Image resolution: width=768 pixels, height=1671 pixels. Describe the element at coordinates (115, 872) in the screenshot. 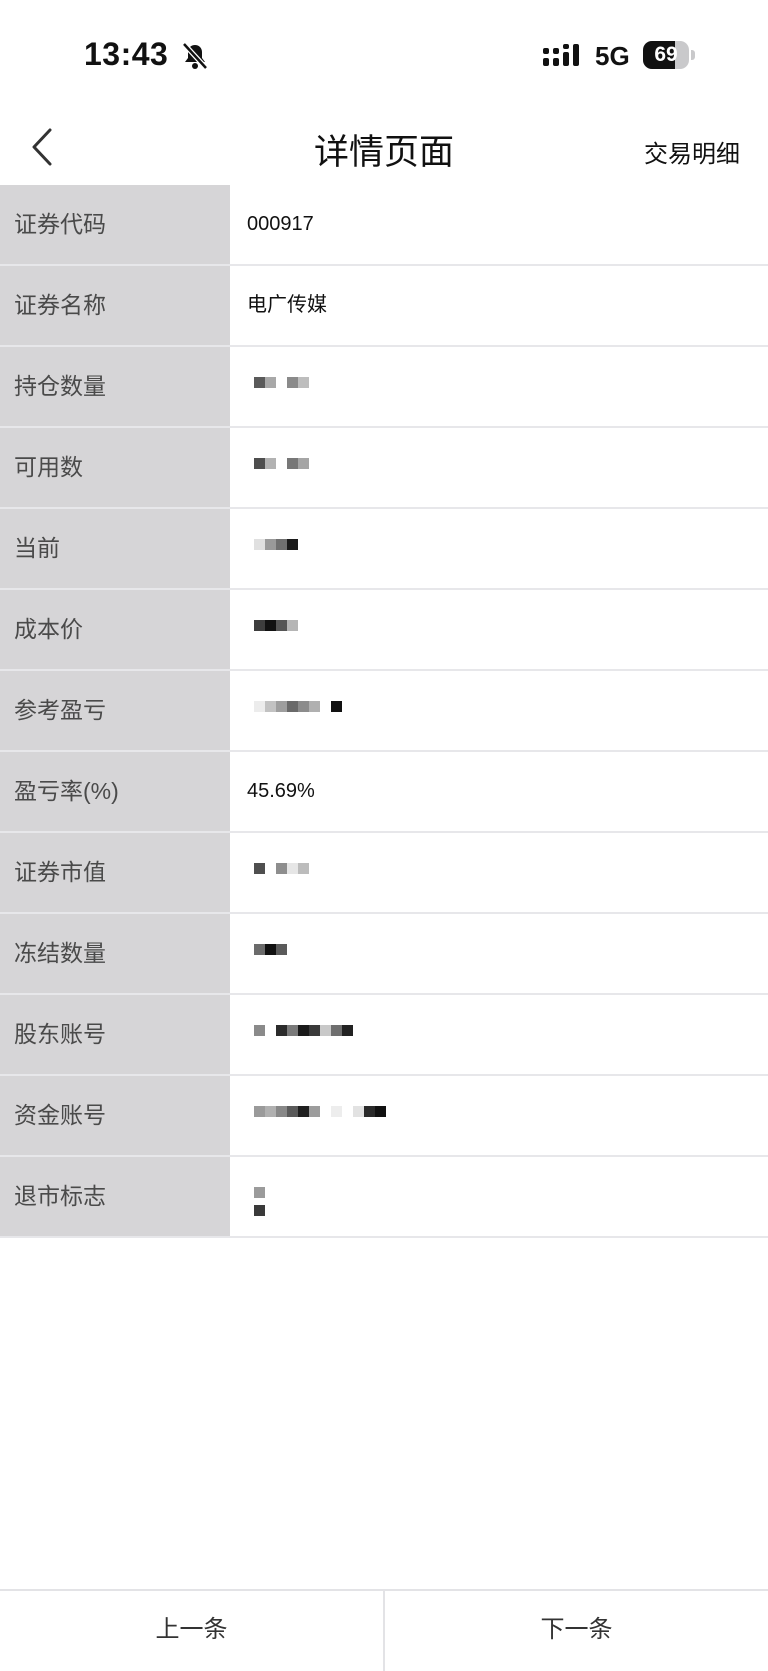

I see `field-label: 证券市值` at that location.